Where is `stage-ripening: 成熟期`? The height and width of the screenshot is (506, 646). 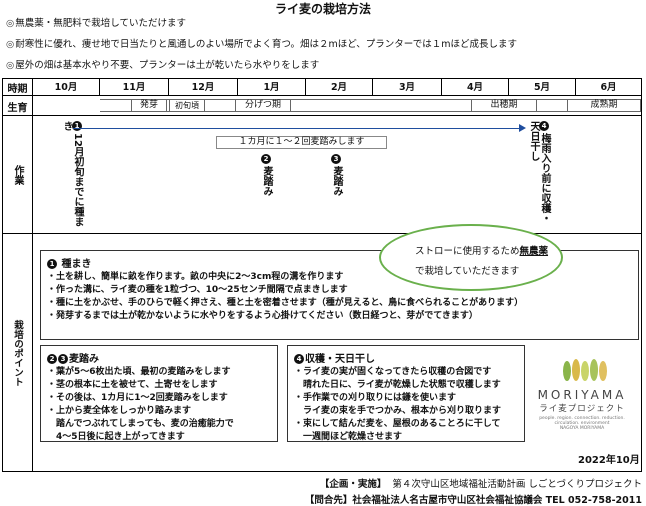
stage-ripening: 成熟期 is located at coordinates (604, 105).